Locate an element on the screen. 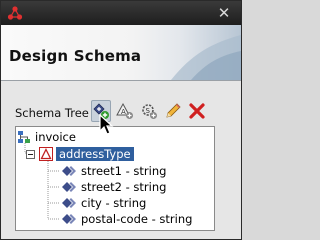 This screenshot has height=240, width=320. svg-text: A is located at coordinates (123, 112).